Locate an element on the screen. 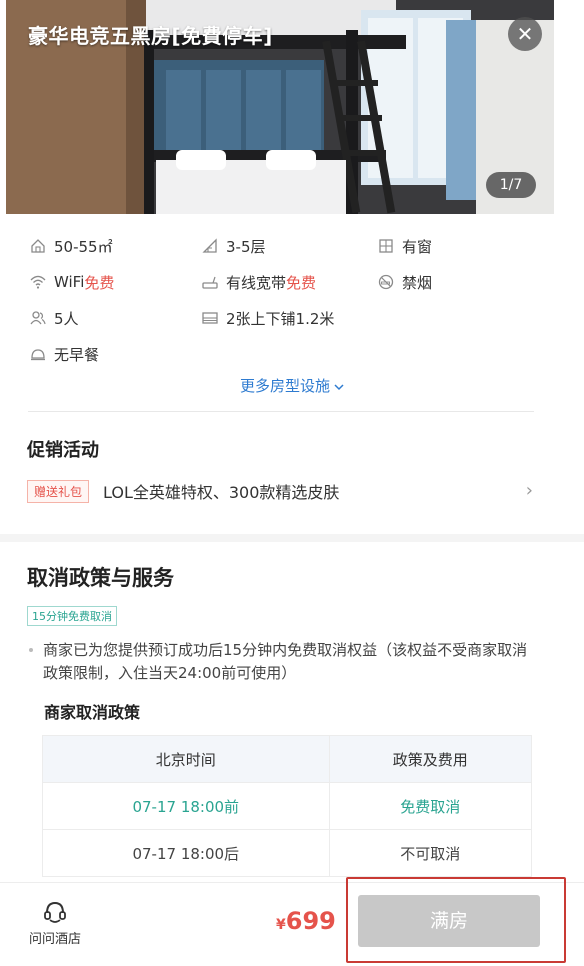 The image size is (584, 966). table-header-policy: 政策及费用 is located at coordinates (430, 759).